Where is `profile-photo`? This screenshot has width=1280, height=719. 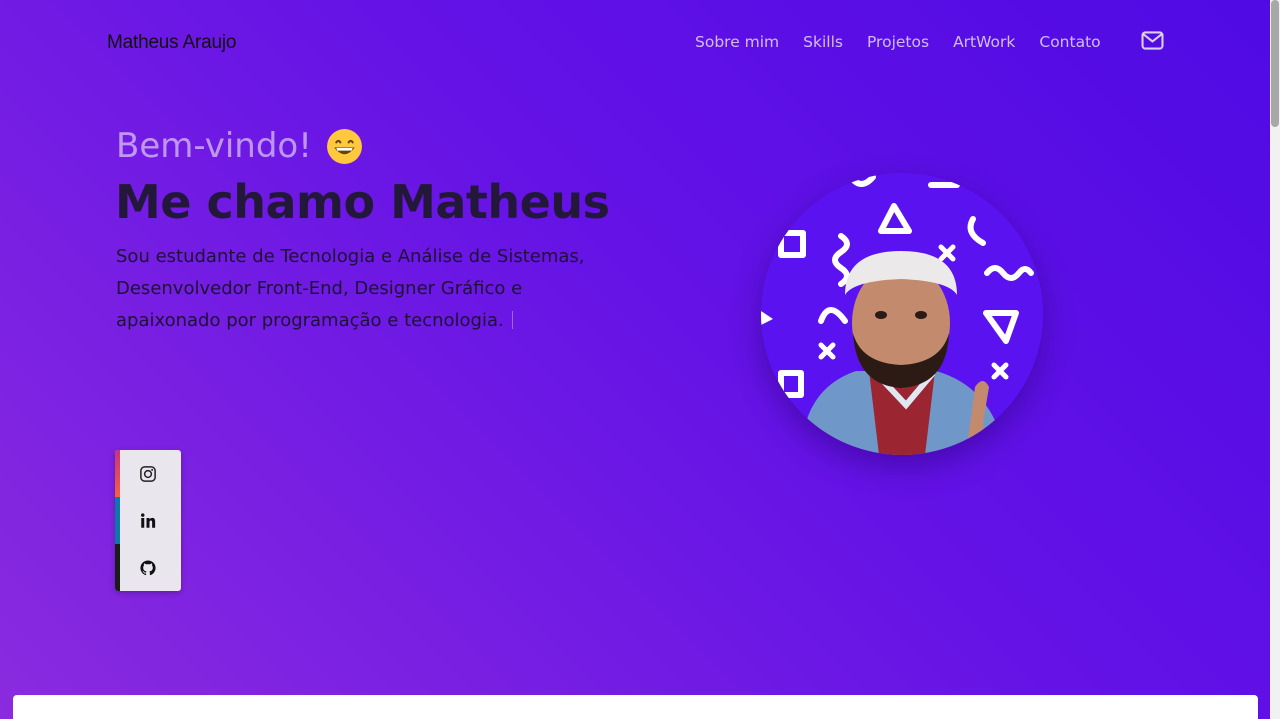
profile-photo is located at coordinates (902, 314).